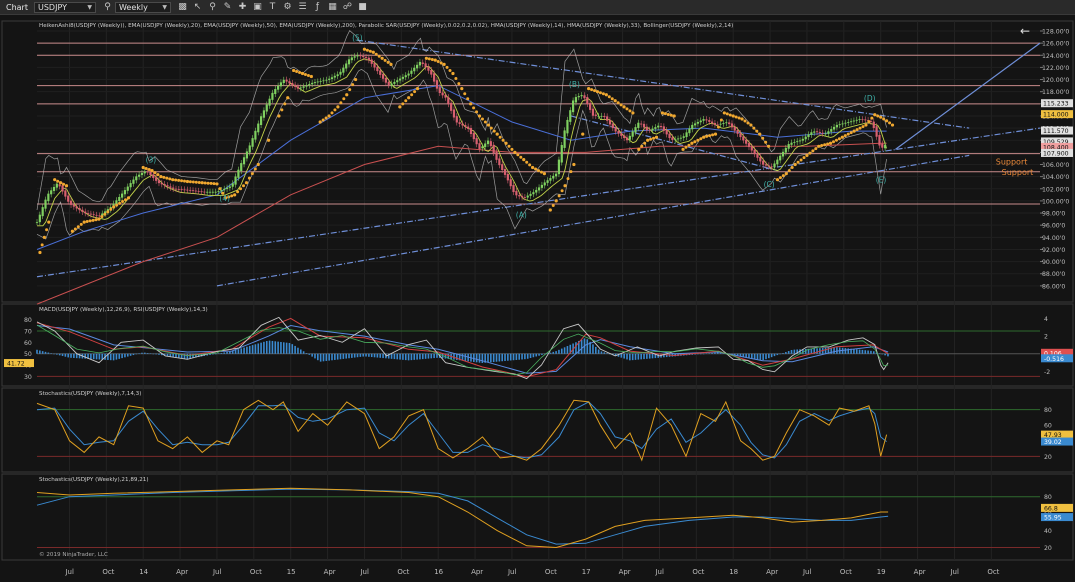 The width and height of the screenshot is (1075, 582). What do you see at coordinates (1055, 56) in the screenshot?
I see `price-axis-label: 124.00'0` at bounding box center [1055, 56].